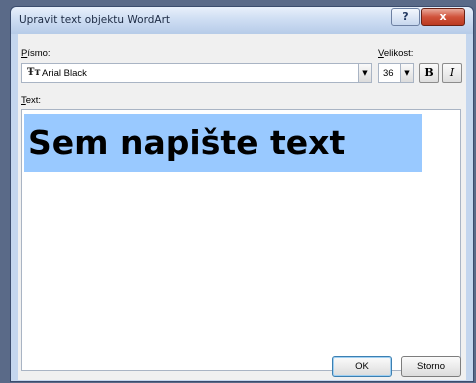  What do you see at coordinates (95, 20) in the screenshot?
I see `dialog-title: Upravit text objektu WordArt` at bounding box center [95, 20].